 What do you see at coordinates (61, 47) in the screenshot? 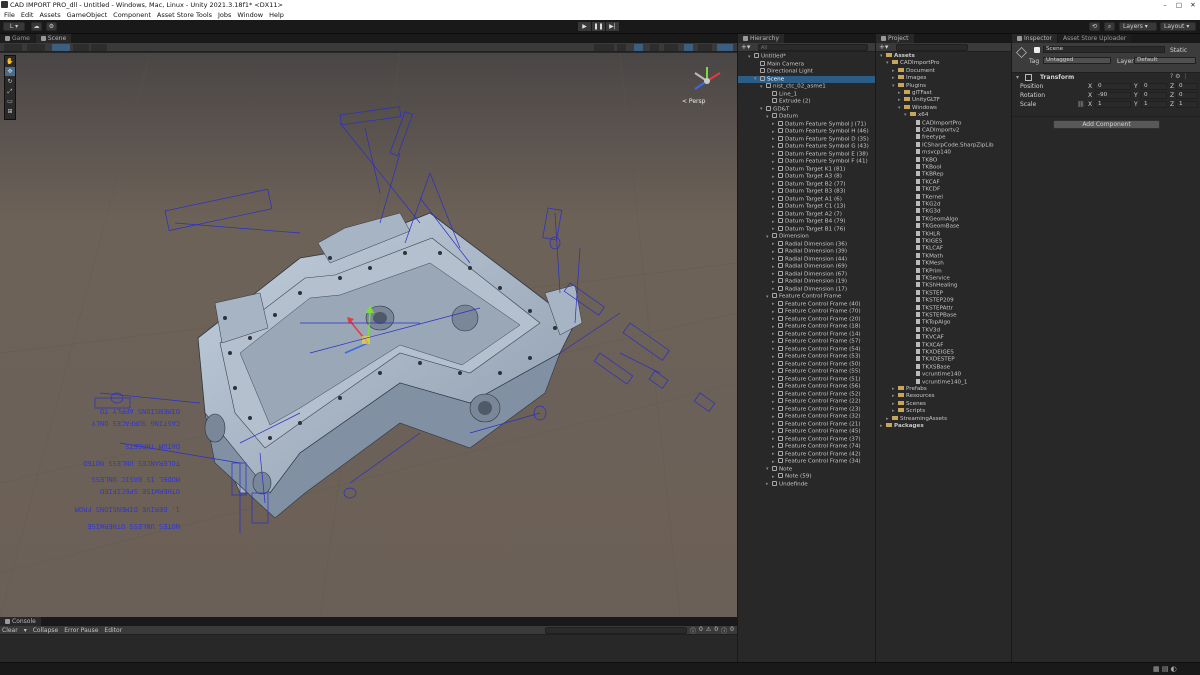
I see `grid-toggle` at bounding box center [61, 47].